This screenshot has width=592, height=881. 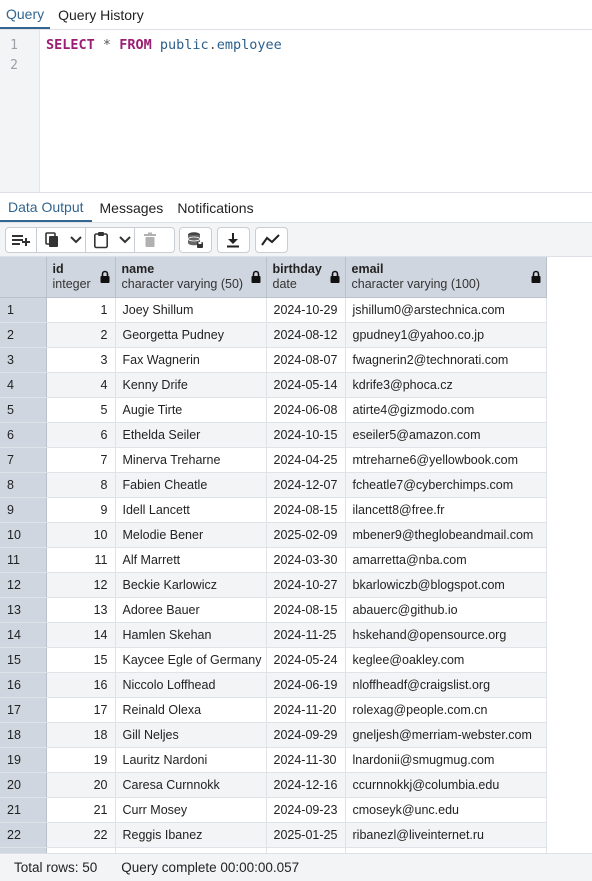 What do you see at coordinates (306, 785) in the screenshot?
I see `cell-birthday: 2024-12-16` at bounding box center [306, 785].